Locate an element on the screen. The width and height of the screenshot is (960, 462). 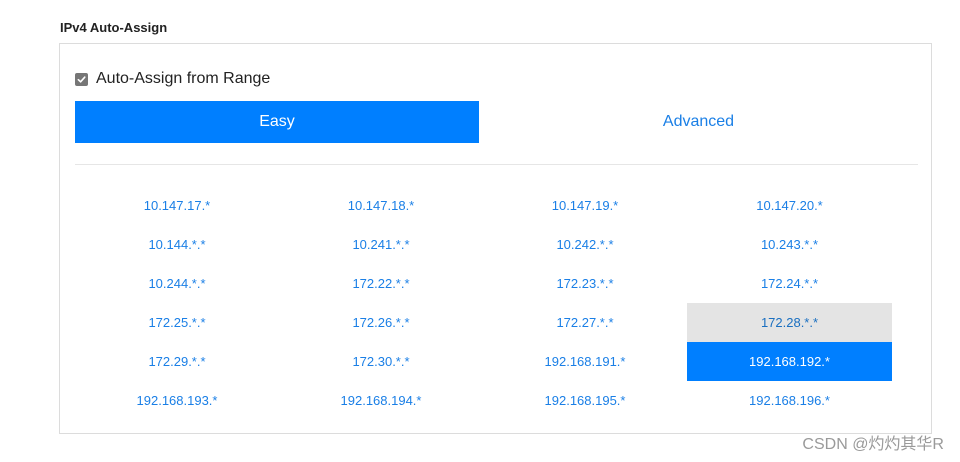
range-option: 10.147.18.* is located at coordinates (381, 205).